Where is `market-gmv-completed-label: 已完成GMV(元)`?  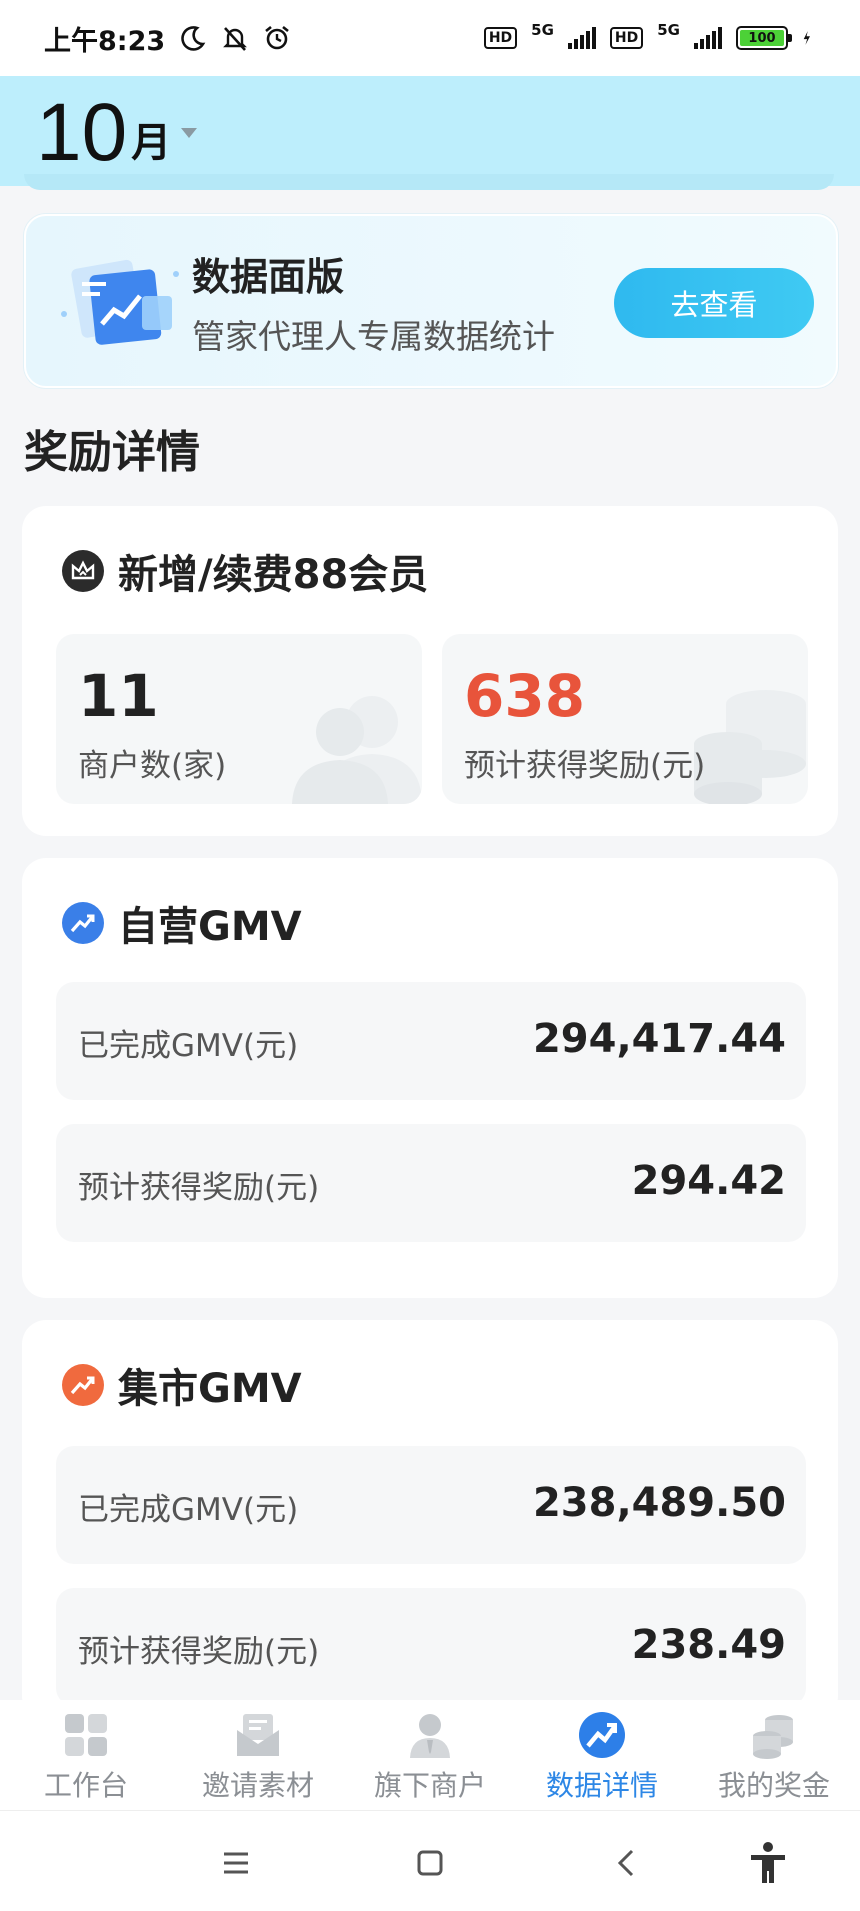
market-gmv-completed-label: 已完成GMV(元) is located at coordinates (188, 1510).